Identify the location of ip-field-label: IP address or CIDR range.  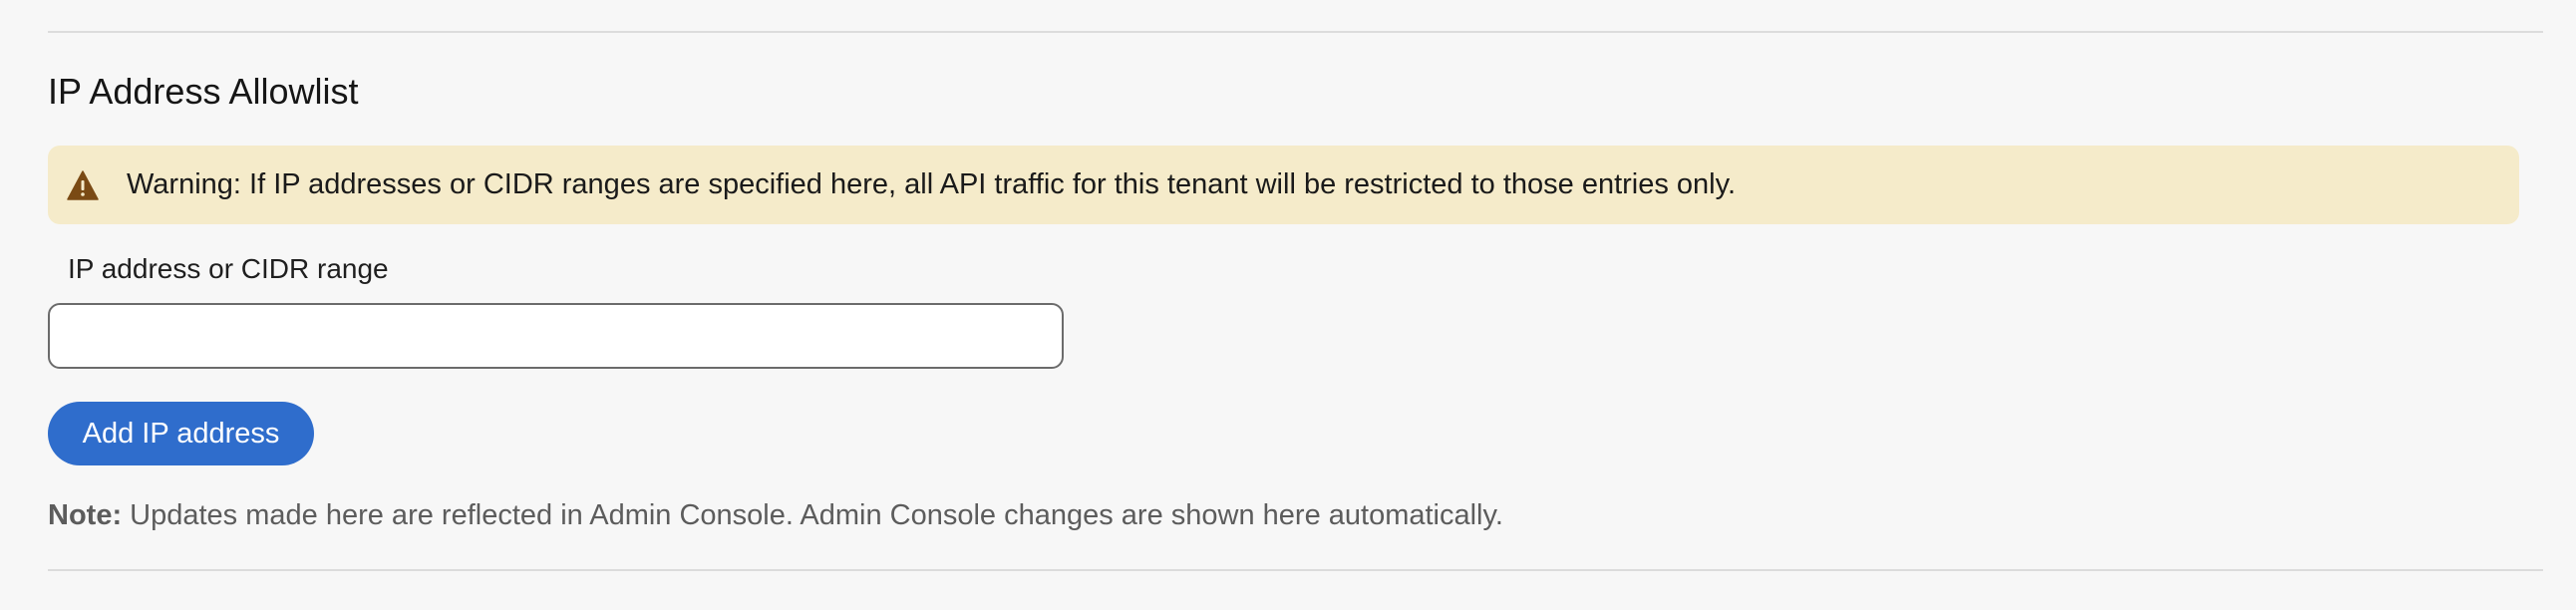
(228, 268).